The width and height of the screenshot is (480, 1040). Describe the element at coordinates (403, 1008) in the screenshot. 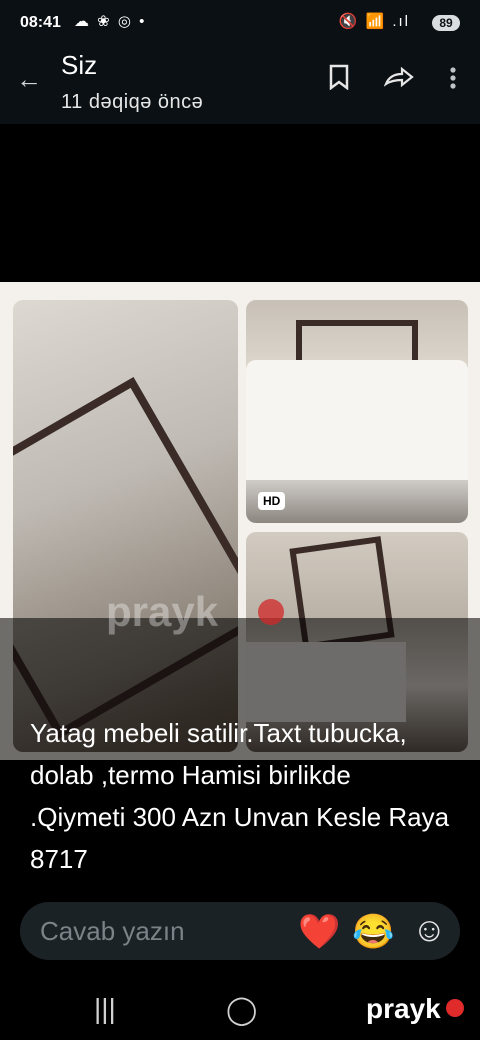

I see `prayk-logo: prayk` at that location.